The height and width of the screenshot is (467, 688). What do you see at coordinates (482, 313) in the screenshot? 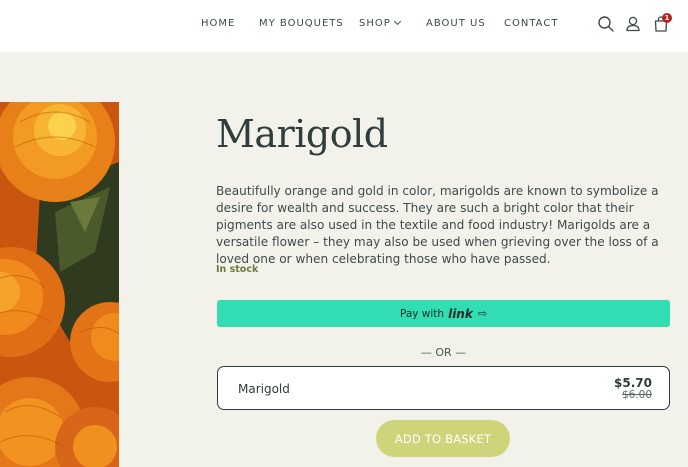
I see `arrow-right-icon: ⇨` at bounding box center [482, 313].